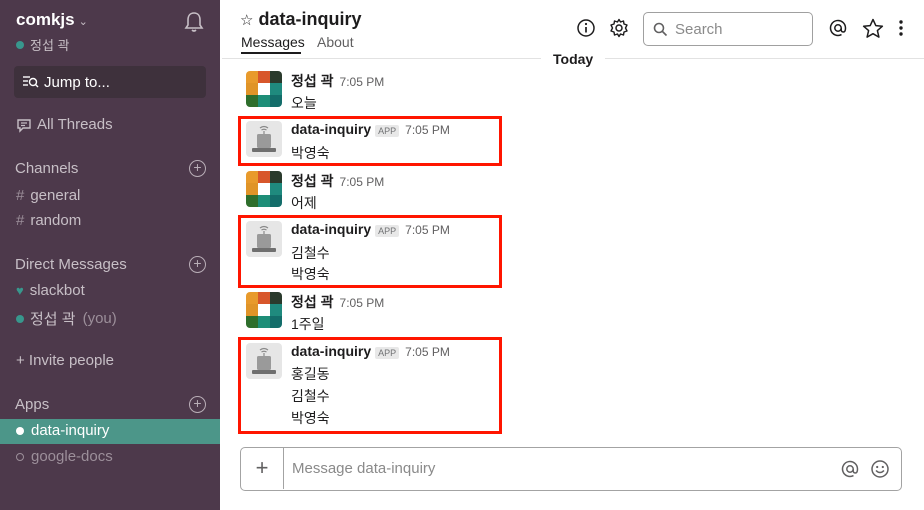  I want to click on add-channel-icon: +, so click(197, 168).